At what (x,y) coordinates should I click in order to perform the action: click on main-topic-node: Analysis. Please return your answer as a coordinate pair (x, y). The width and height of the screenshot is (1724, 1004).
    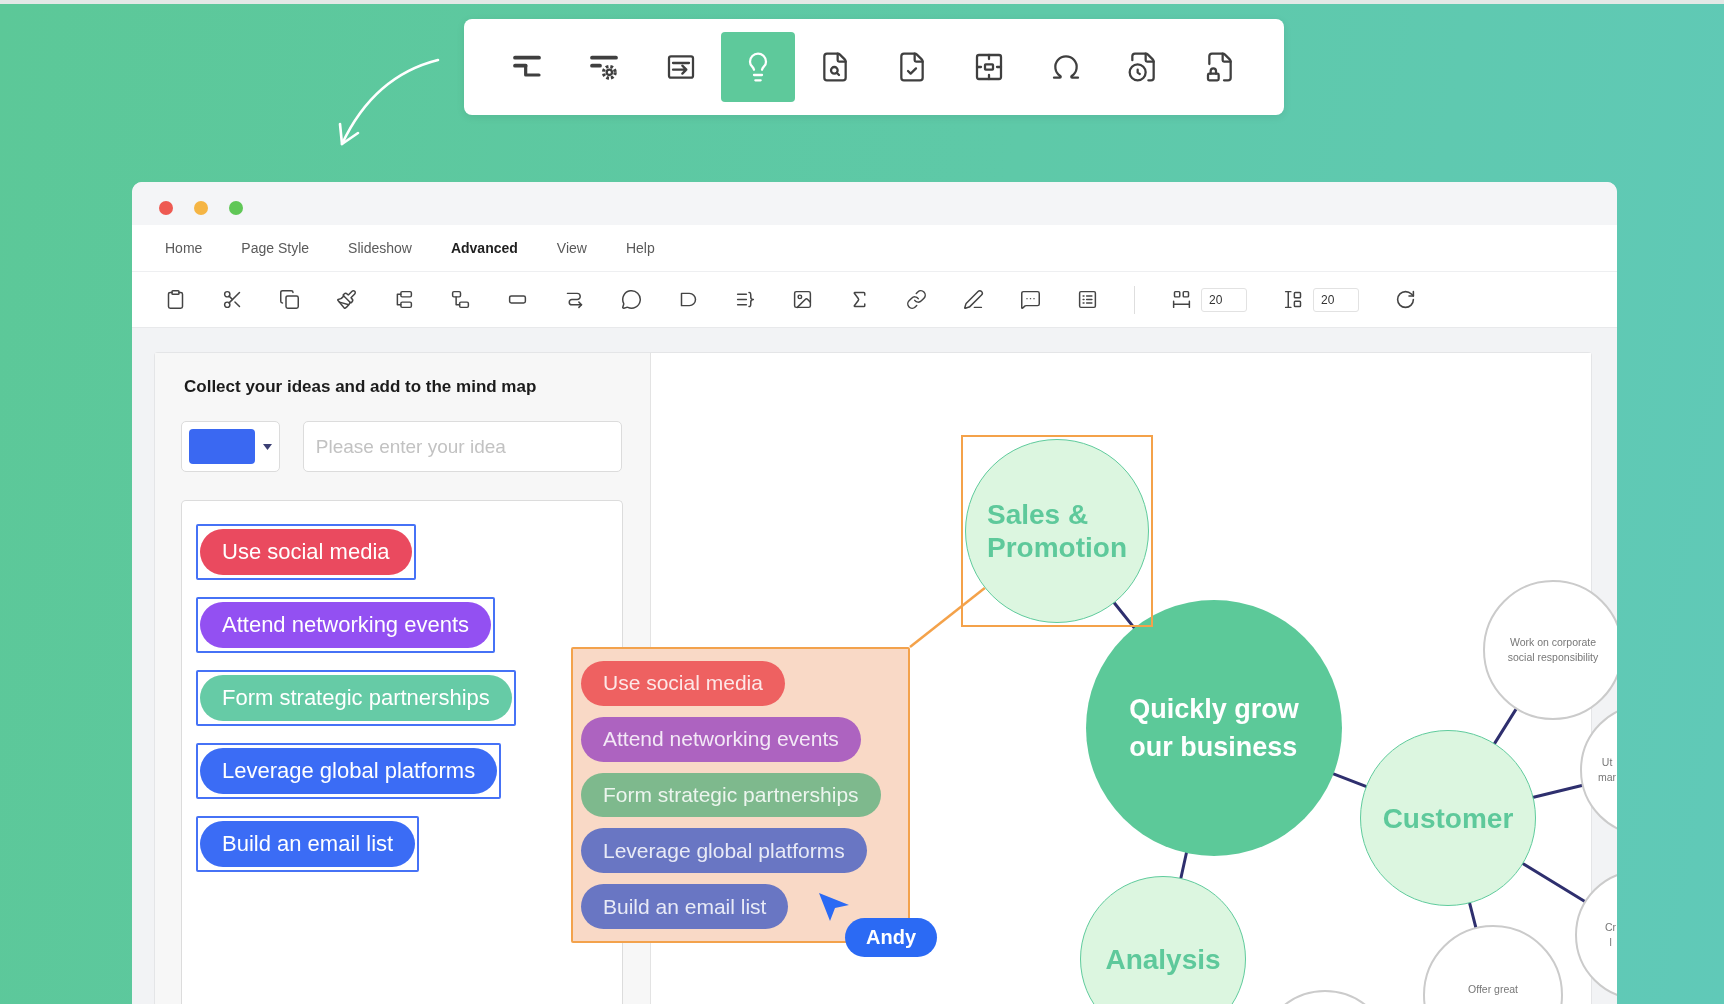
    Looking at the image, I should click on (1163, 940).